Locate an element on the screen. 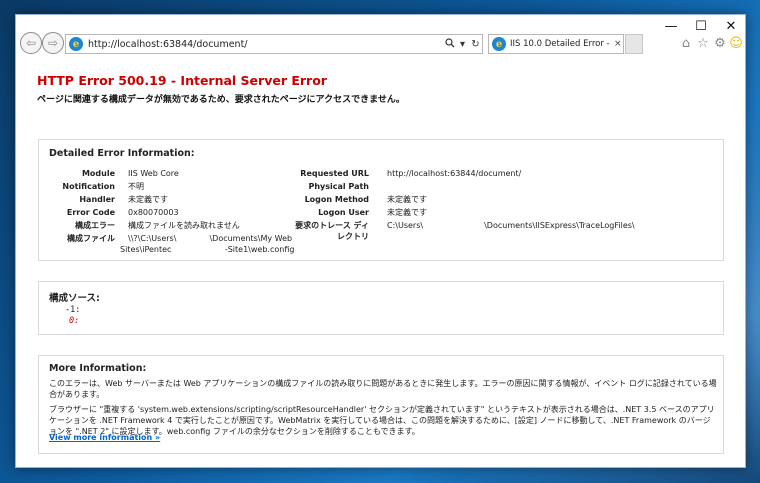 The width and height of the screenshot is (760, 483). arrow-right-icon: ⇨ is located at coordinates (53, 43).